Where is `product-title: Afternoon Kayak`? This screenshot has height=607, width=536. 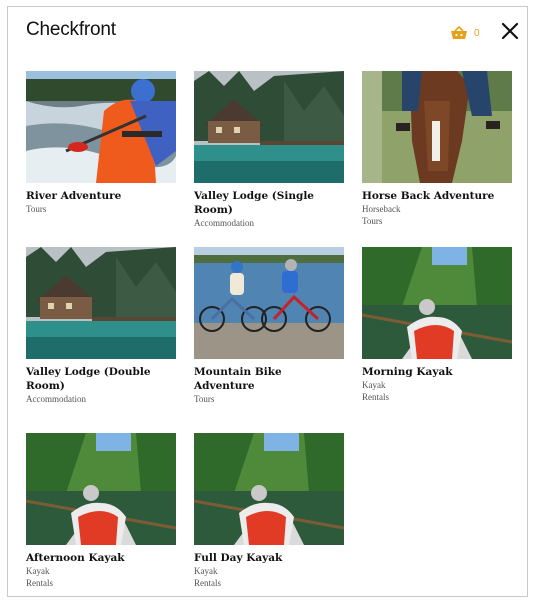 product-title: Afternoon Kayak is located at coordinates (75, 558).